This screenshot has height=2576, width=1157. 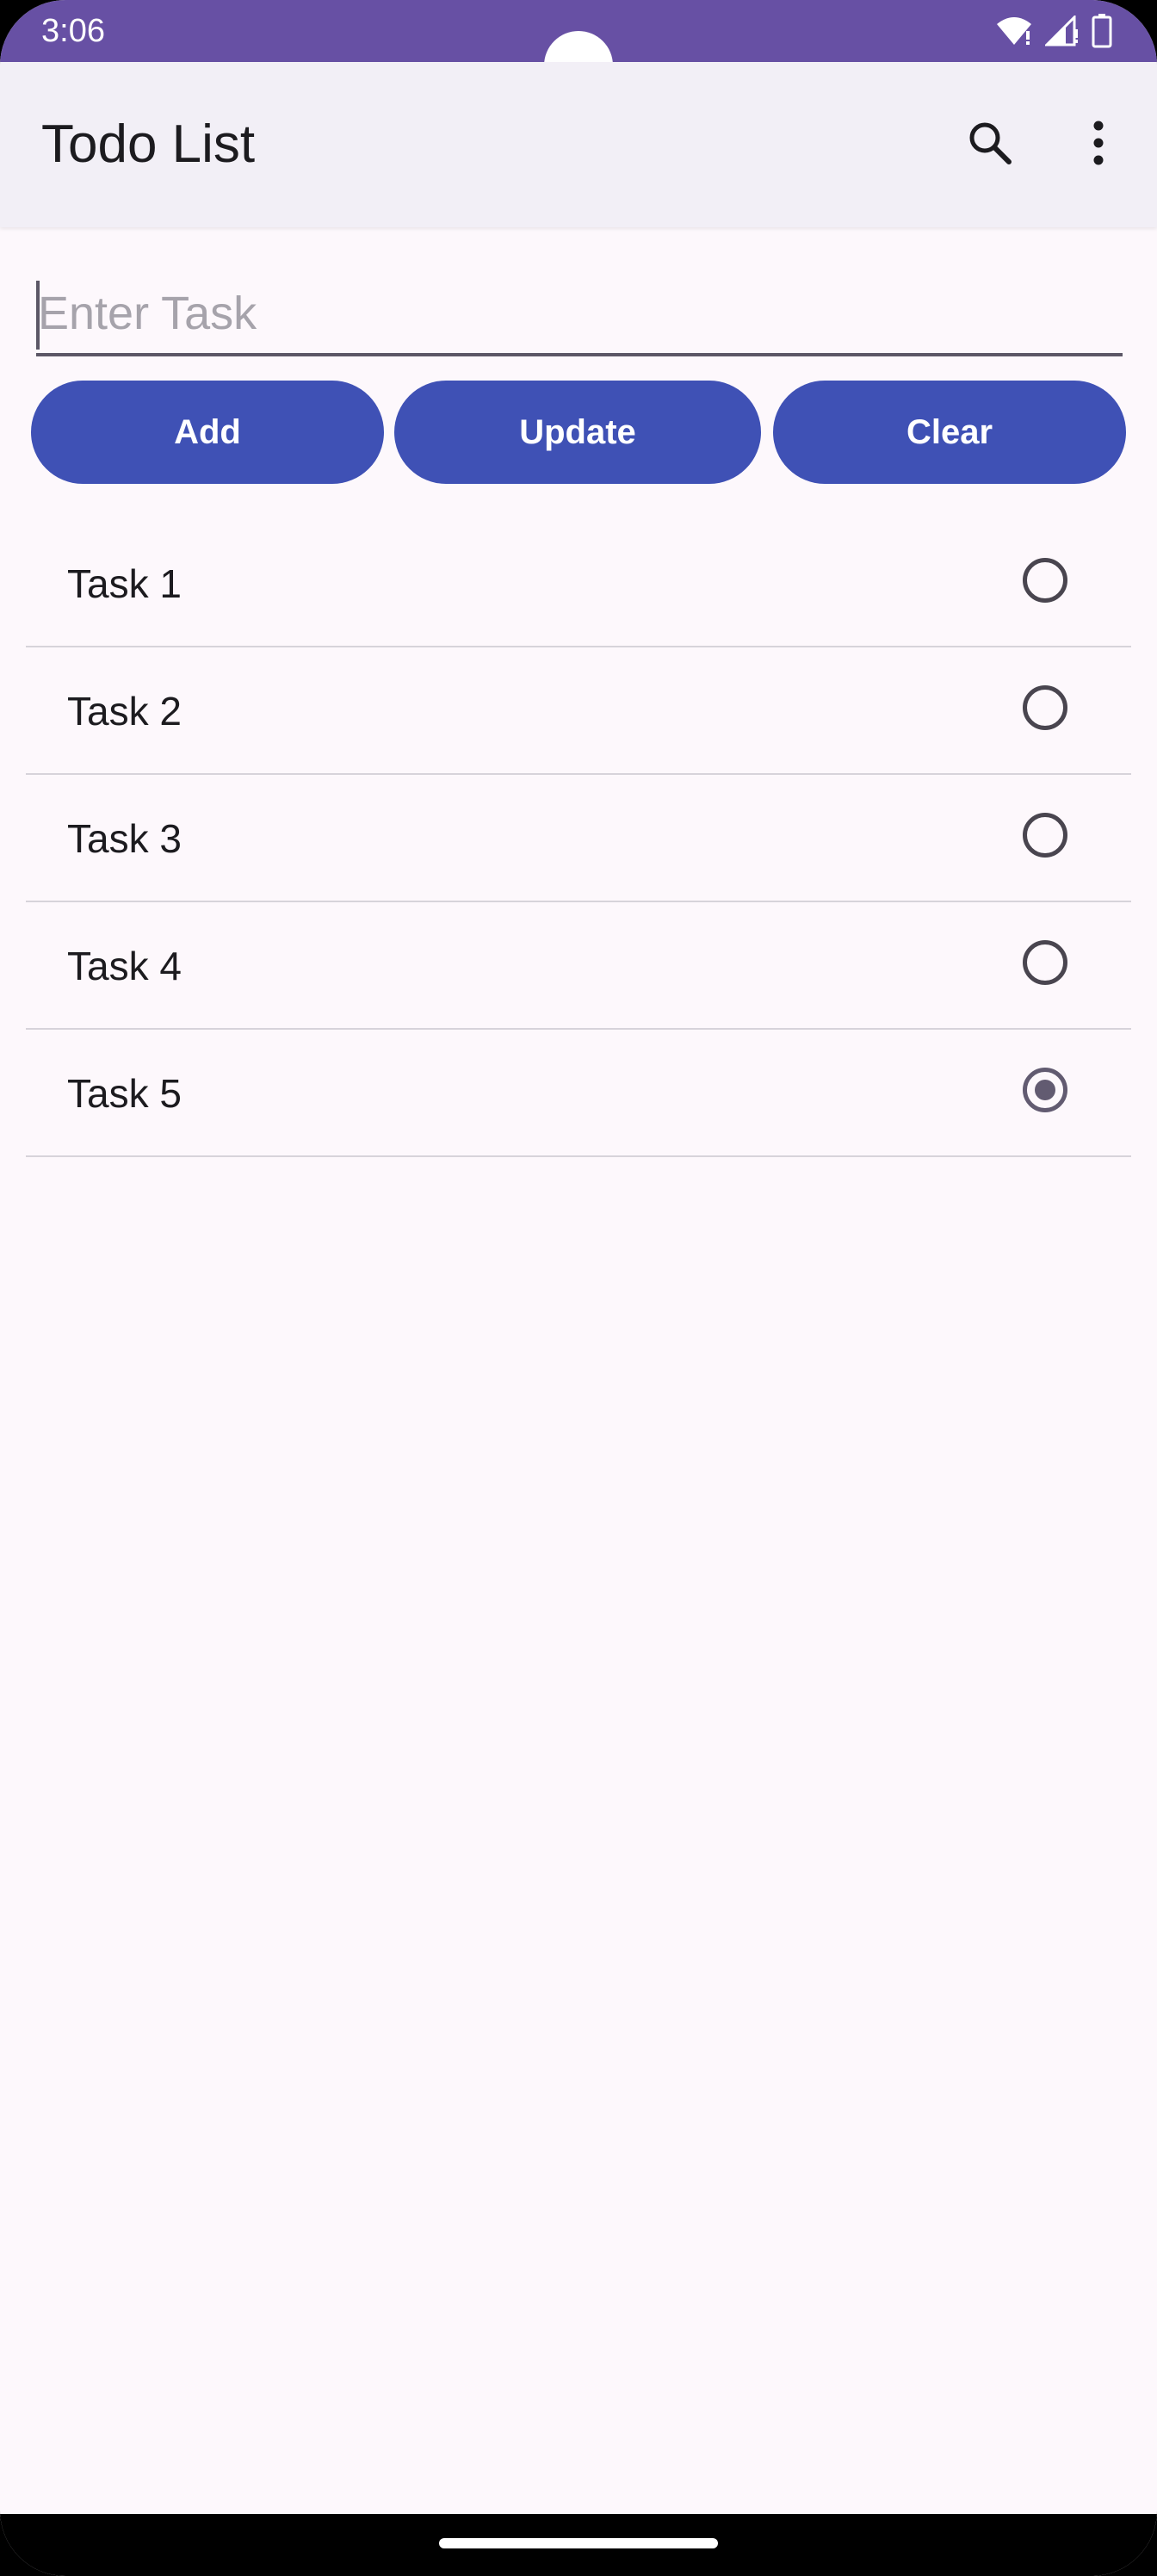 I want to click on list-item: Task 5, so click(x=579, y=1094).